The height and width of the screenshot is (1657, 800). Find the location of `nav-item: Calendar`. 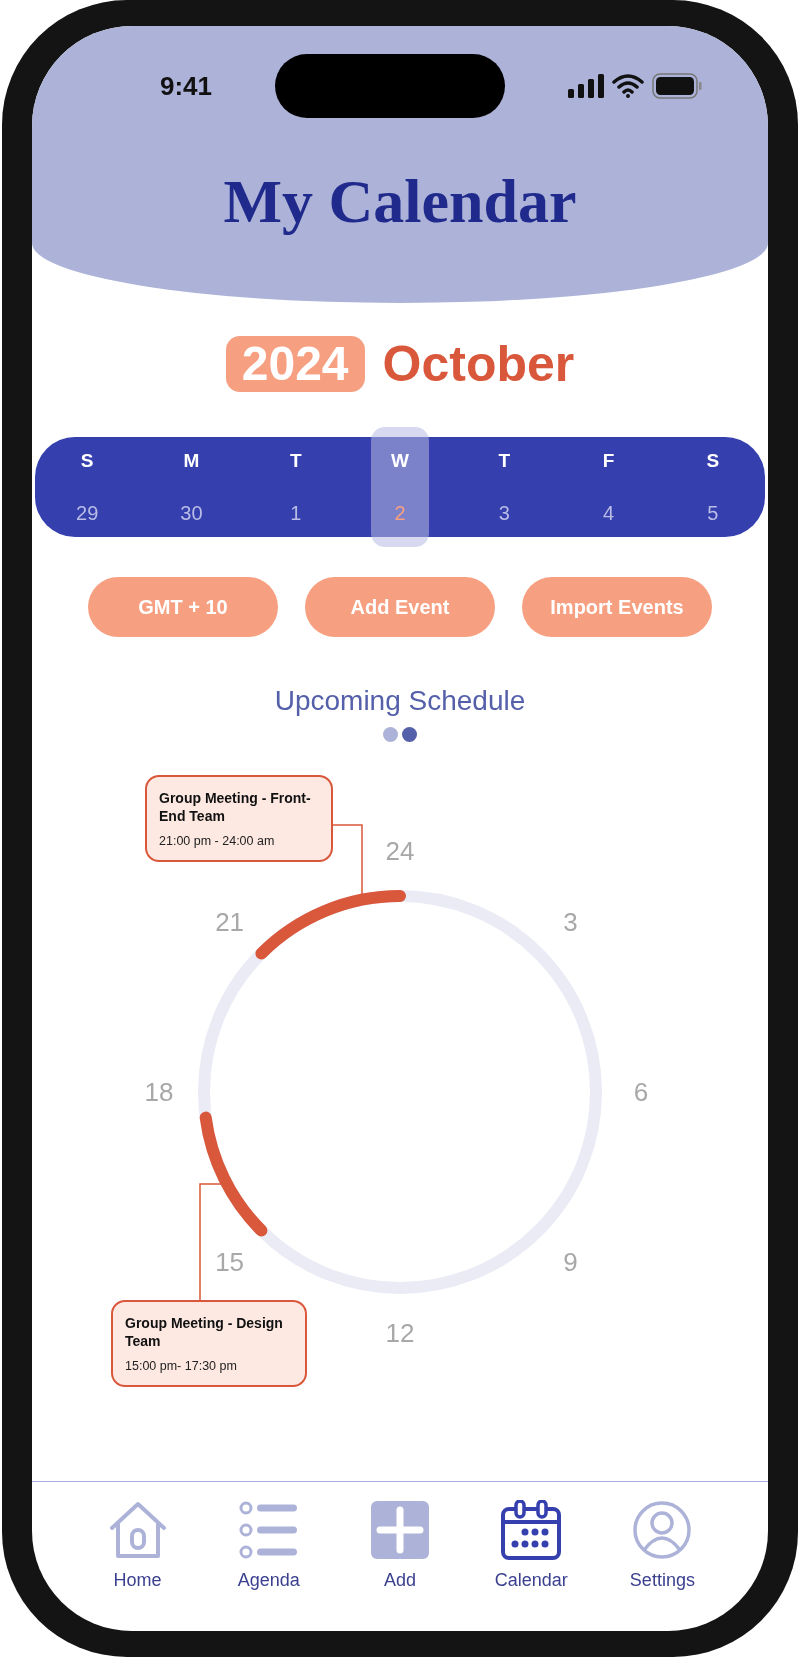

nav-item: Calendar is located at coordinates (531, 1545).